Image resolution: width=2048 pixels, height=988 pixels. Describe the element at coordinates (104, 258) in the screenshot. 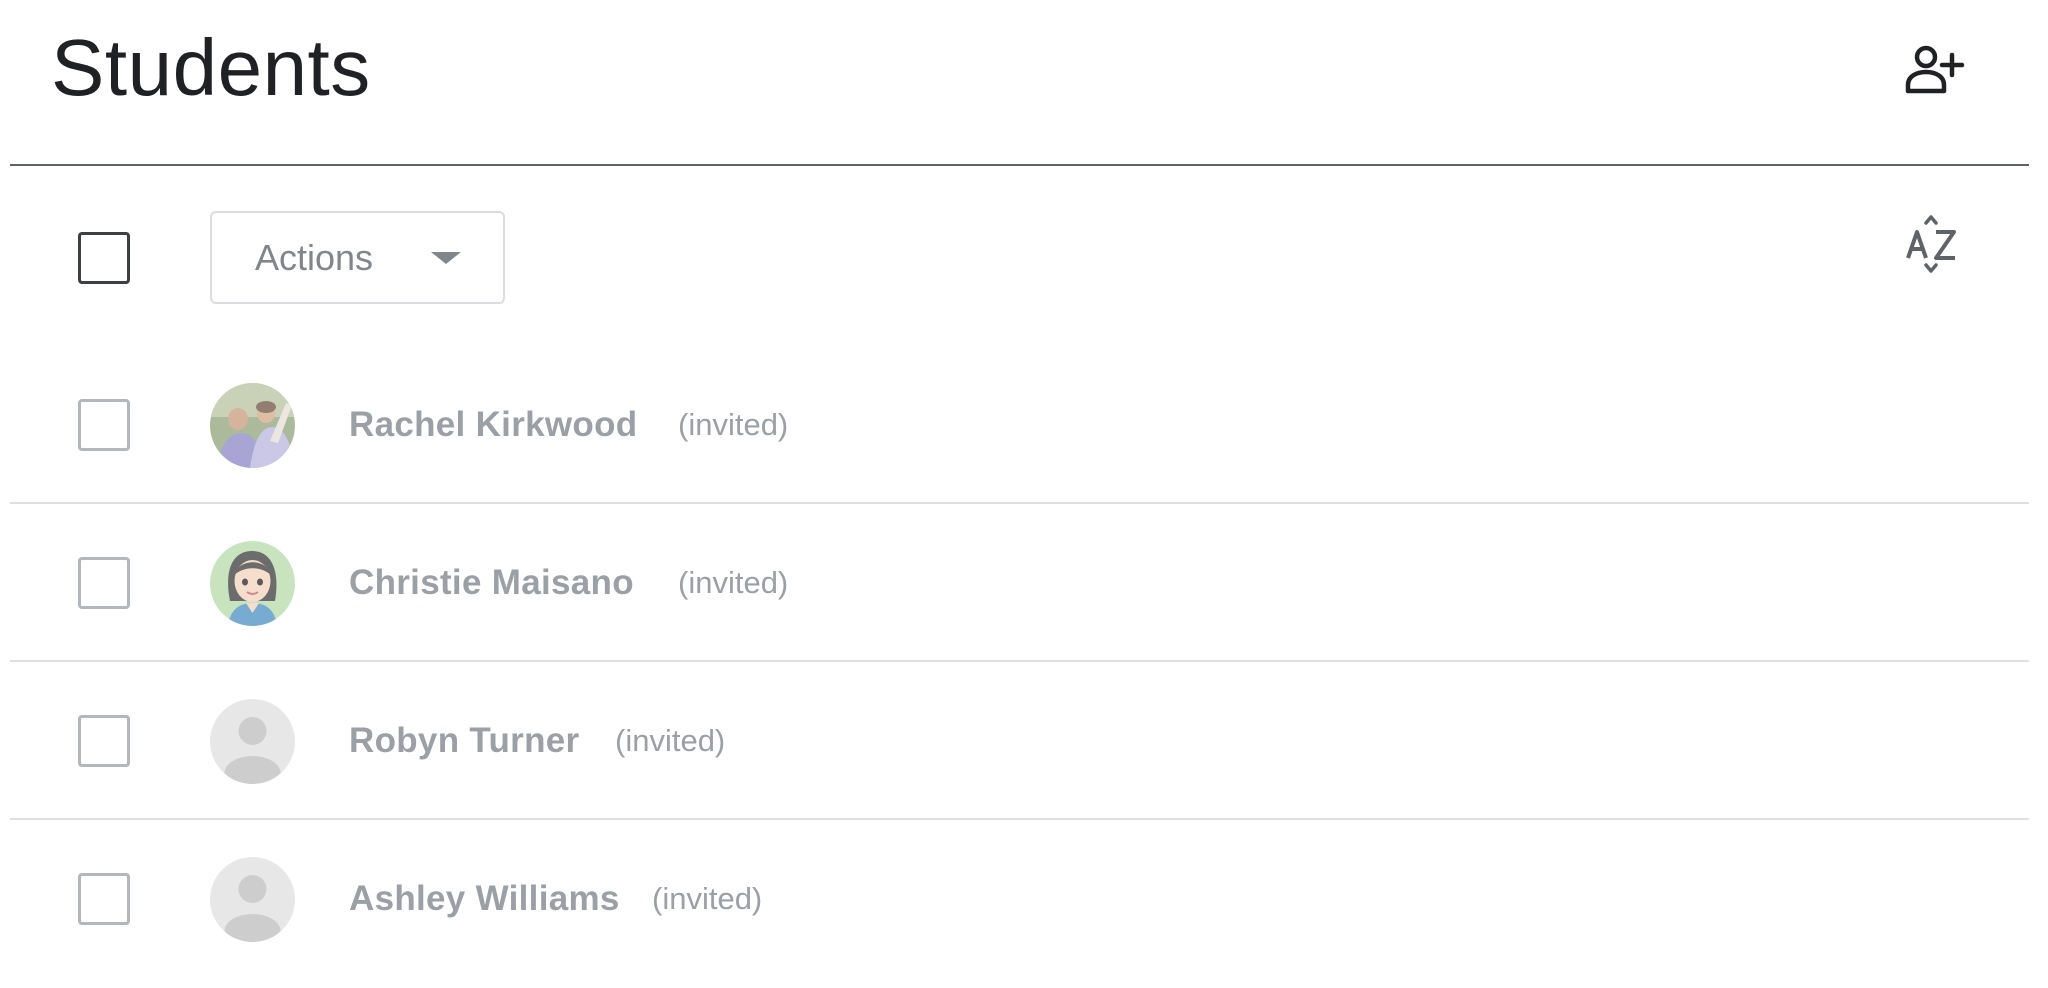

I see `select-all-checkbox` at that location.